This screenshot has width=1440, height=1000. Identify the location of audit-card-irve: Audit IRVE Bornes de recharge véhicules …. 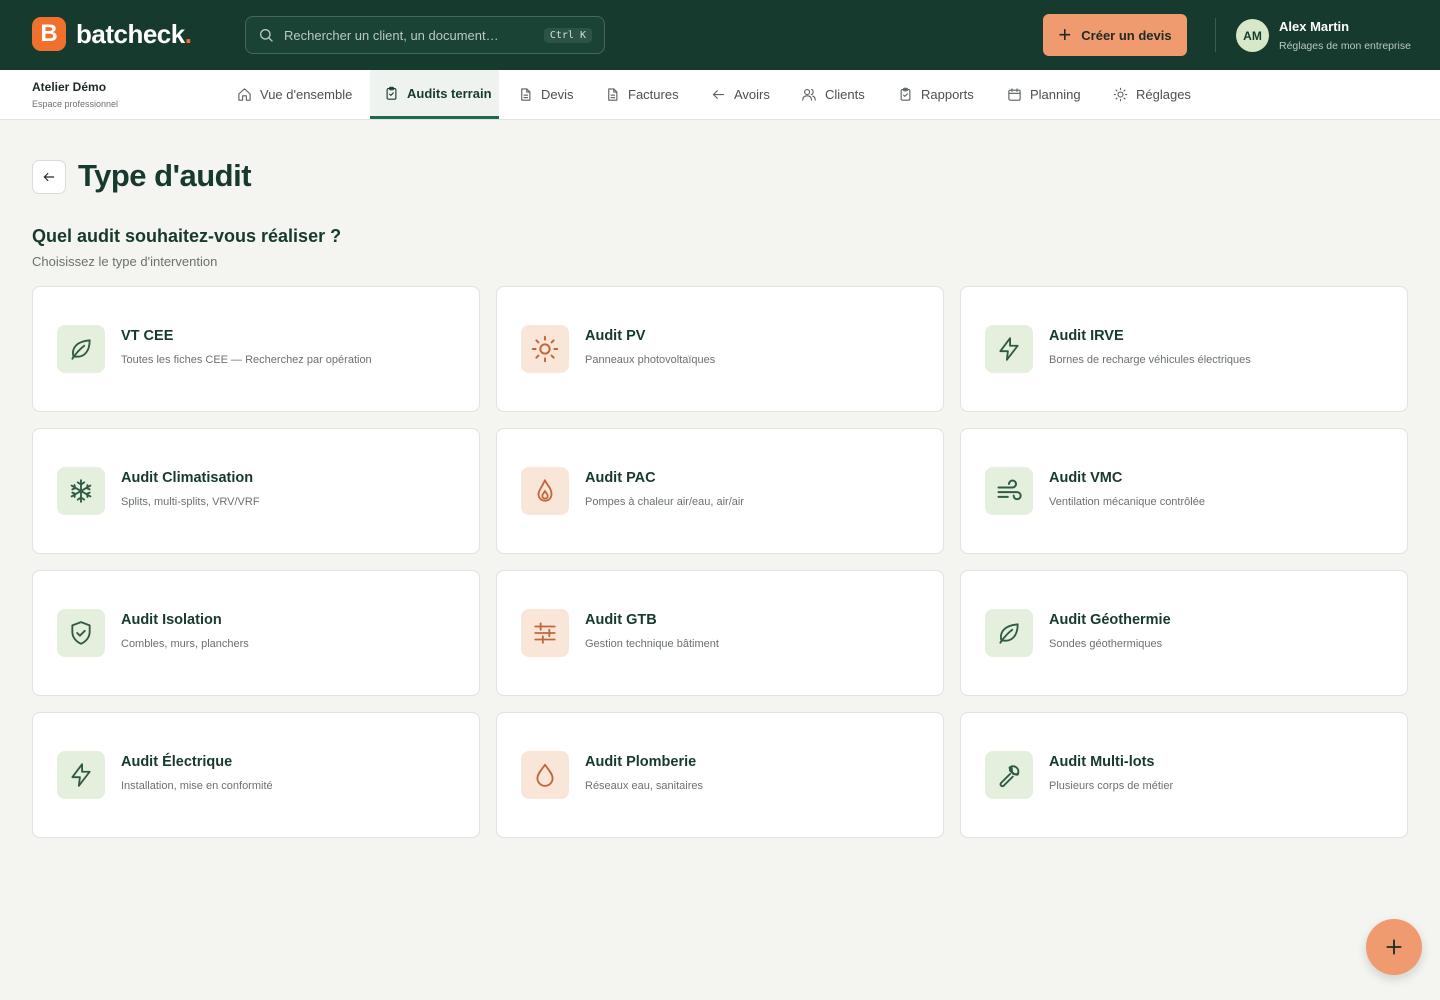
(1184, 349).